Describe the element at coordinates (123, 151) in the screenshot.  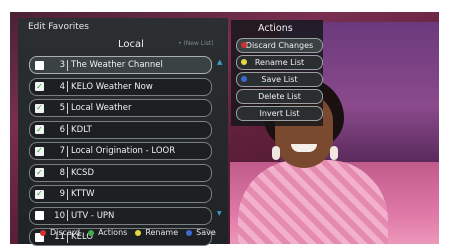
I see `channel-name: Local Origination - LOOR` at that location.